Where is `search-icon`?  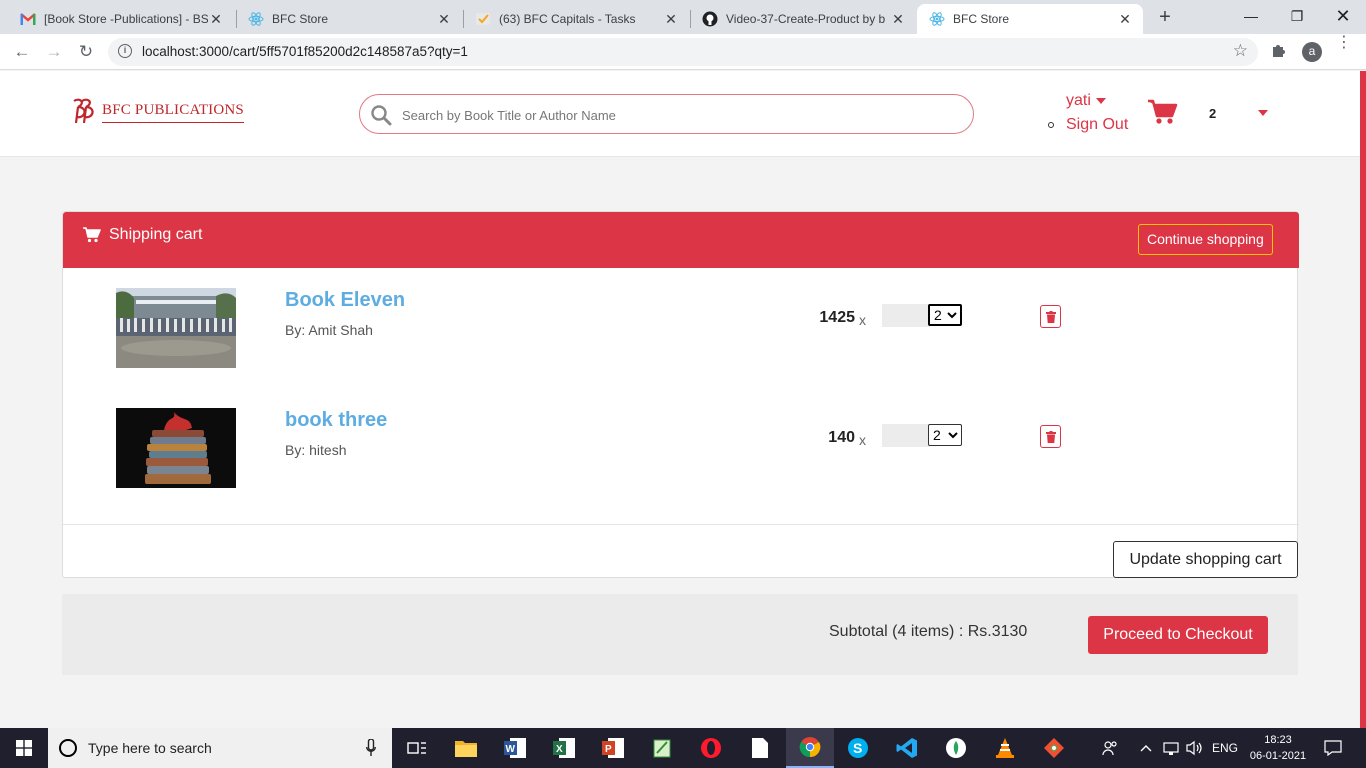 search-icon is located at coordinates (381, 115).